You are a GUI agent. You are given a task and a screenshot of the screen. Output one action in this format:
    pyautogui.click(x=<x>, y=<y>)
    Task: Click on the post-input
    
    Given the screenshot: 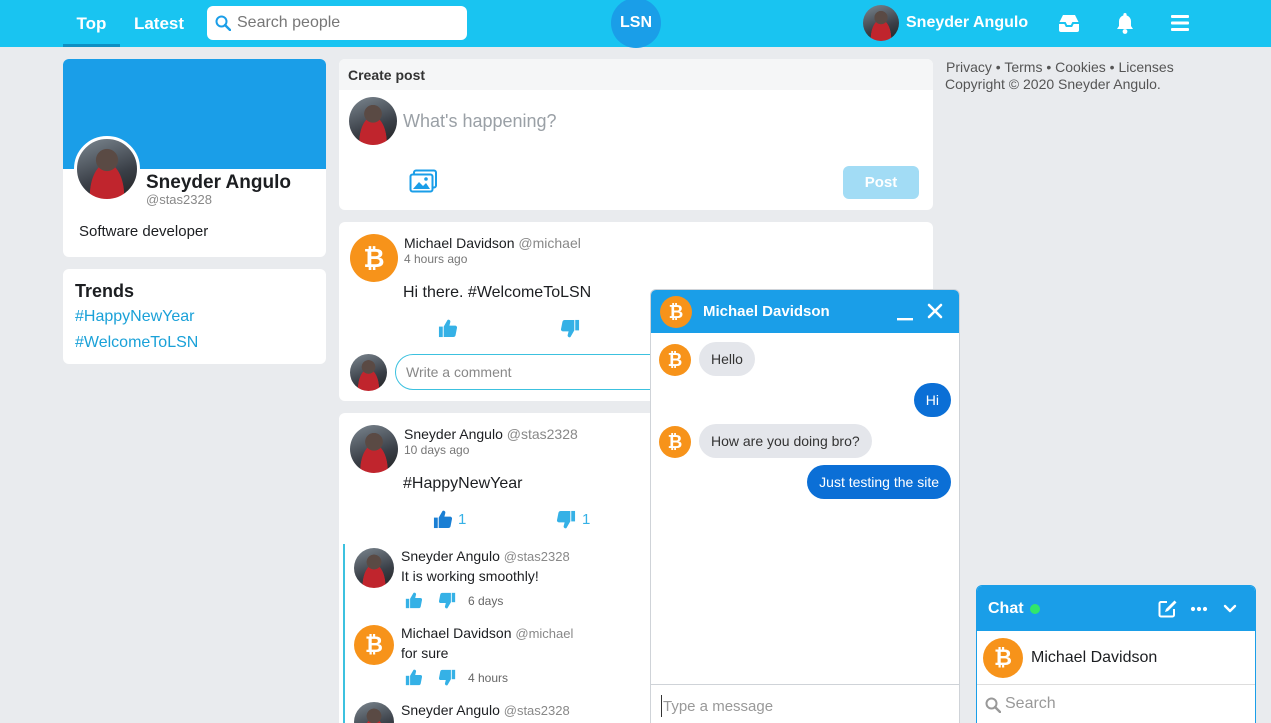 What is the action you would take?
    pyautogui.click(x=653, y=121)
    